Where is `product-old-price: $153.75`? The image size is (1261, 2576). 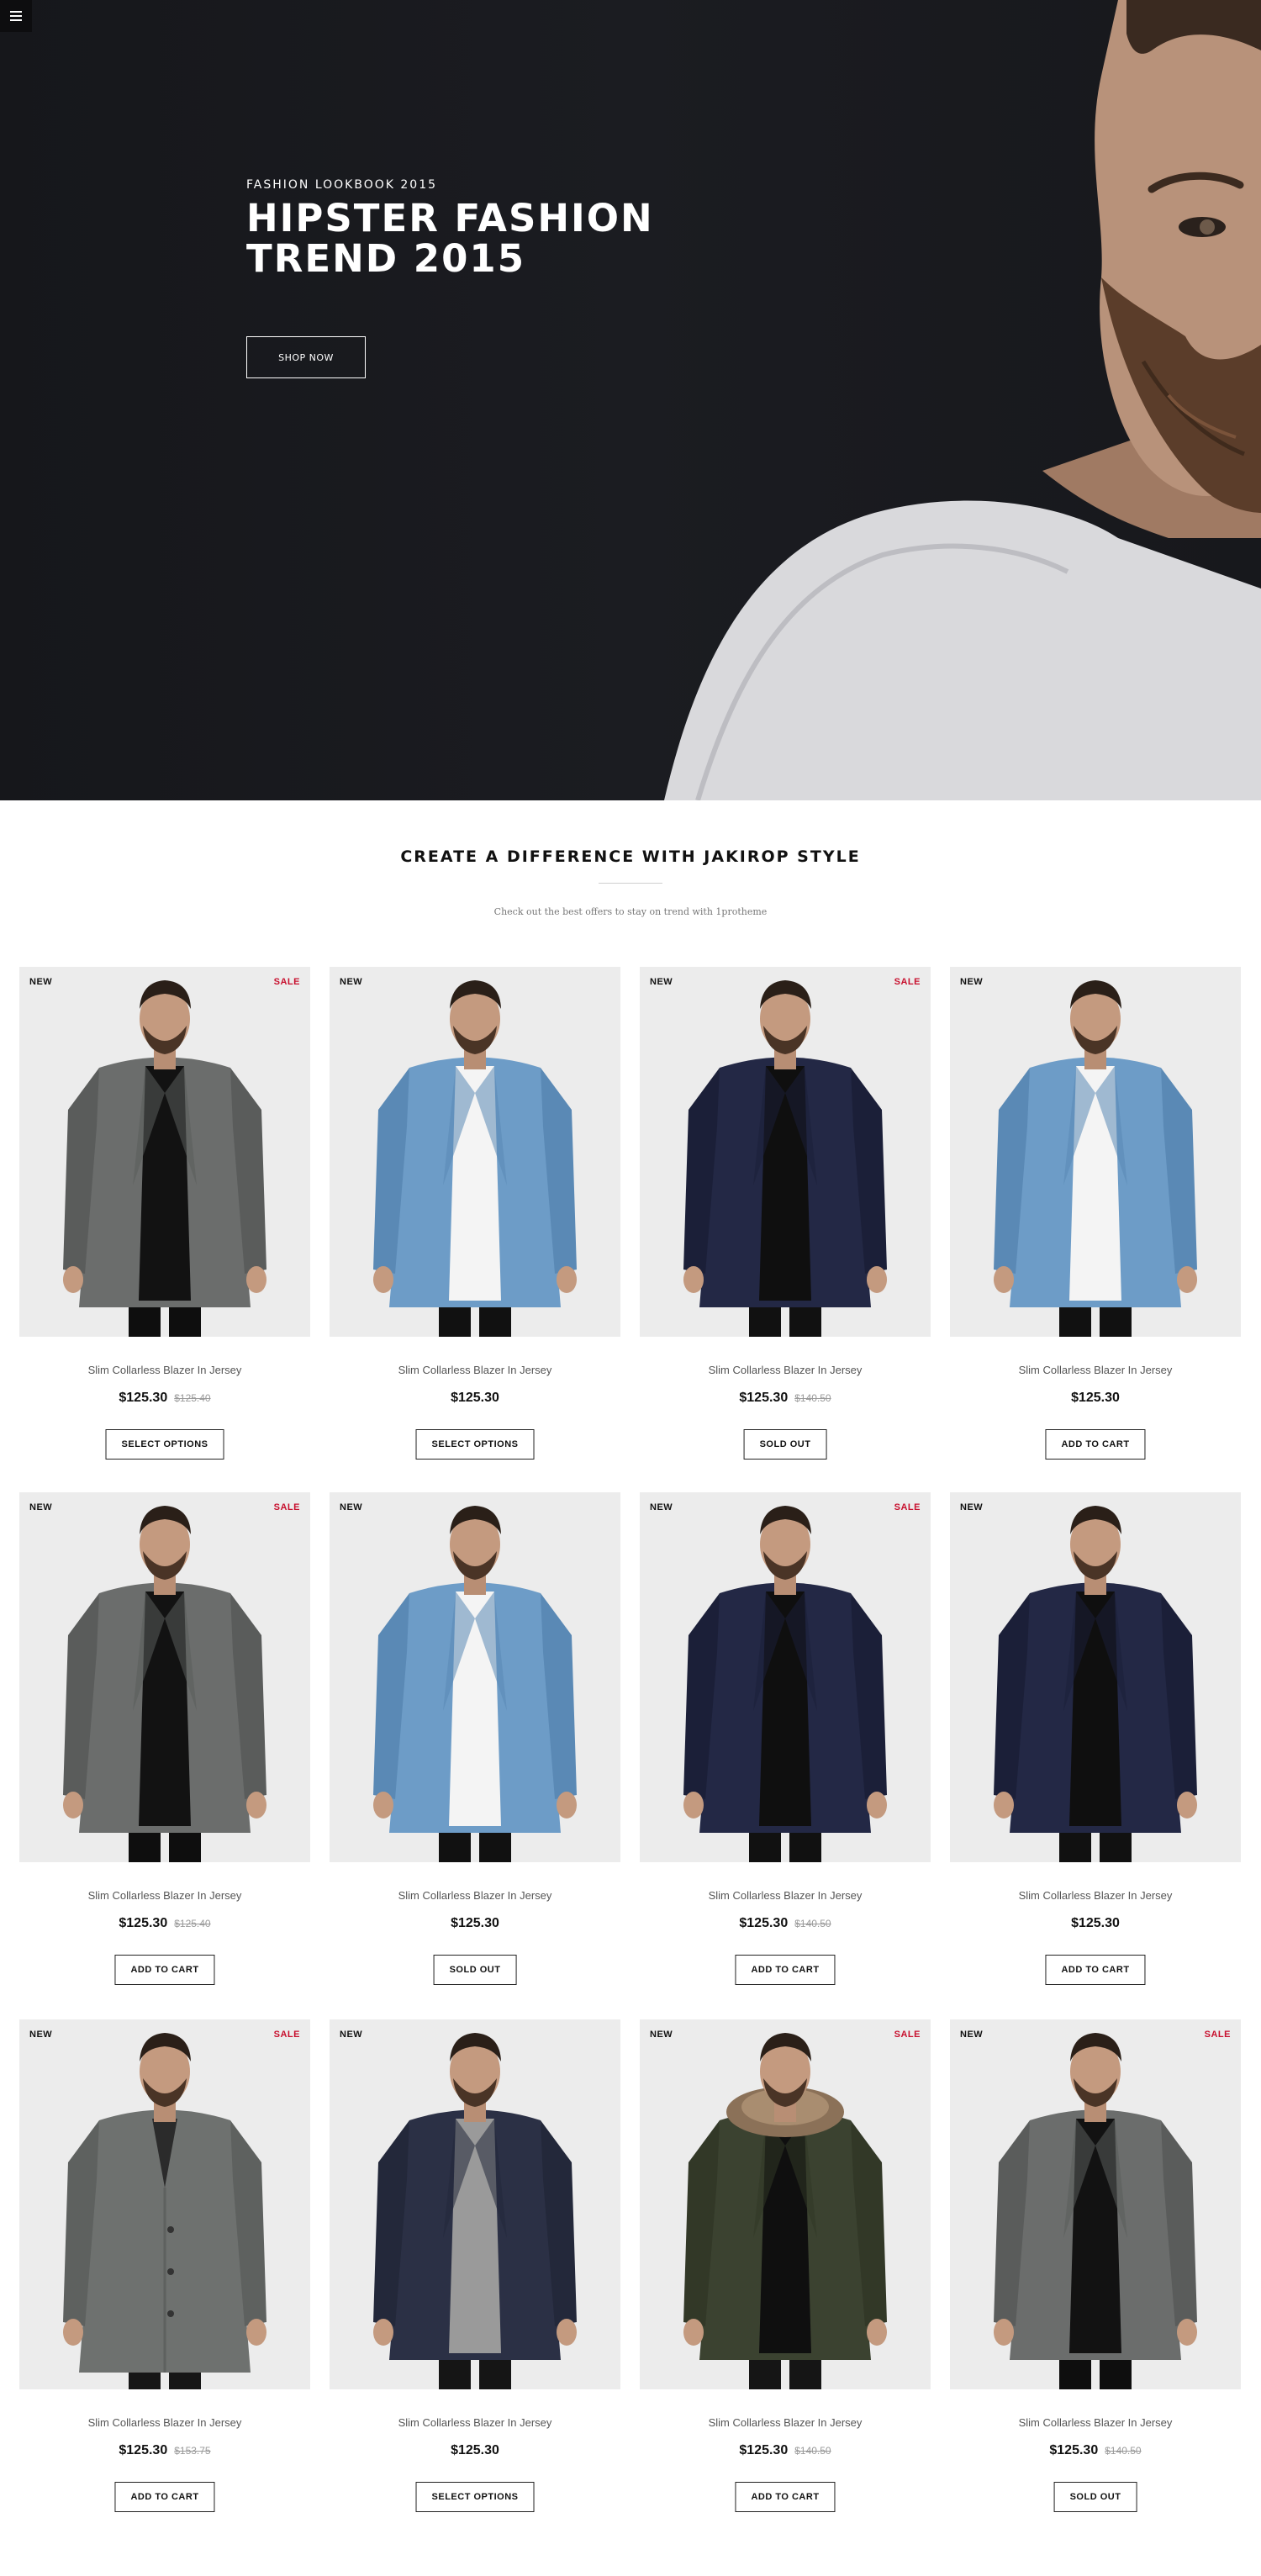
product-old-price: $153.75 is located at coordinates (192, 2451).